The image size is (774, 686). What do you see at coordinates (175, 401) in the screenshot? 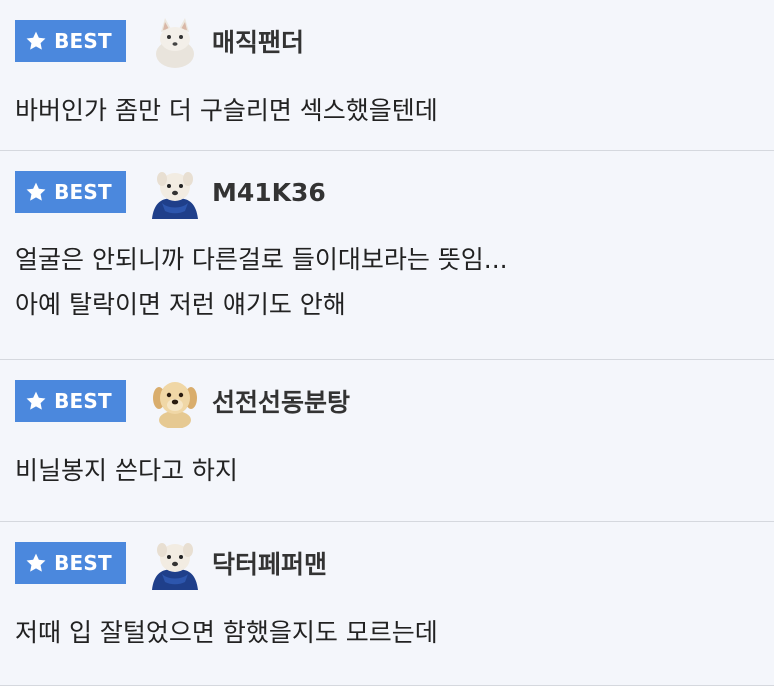
I see `golden-puppy-avatar-icon` at bounding box center [175, 401].